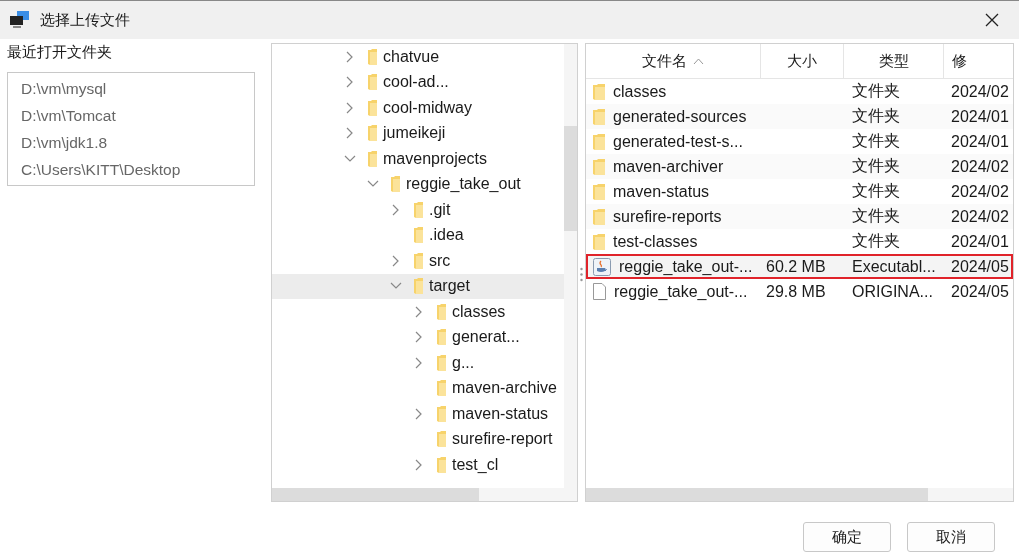  Describe the element at coordinates (418, 465) in the screenshot. I see `tree-item: test_cl` at that location.